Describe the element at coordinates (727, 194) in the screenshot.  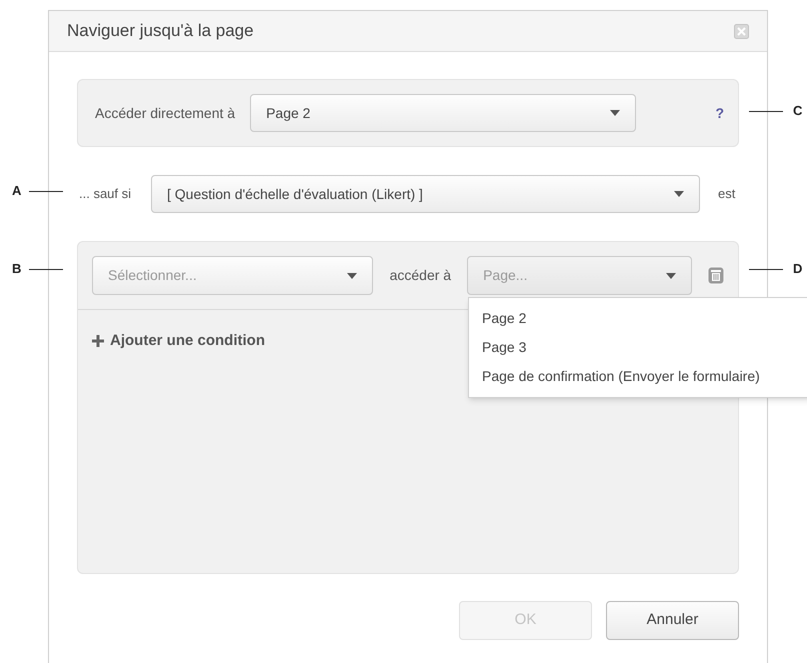
I see `field-label: est` at that location.